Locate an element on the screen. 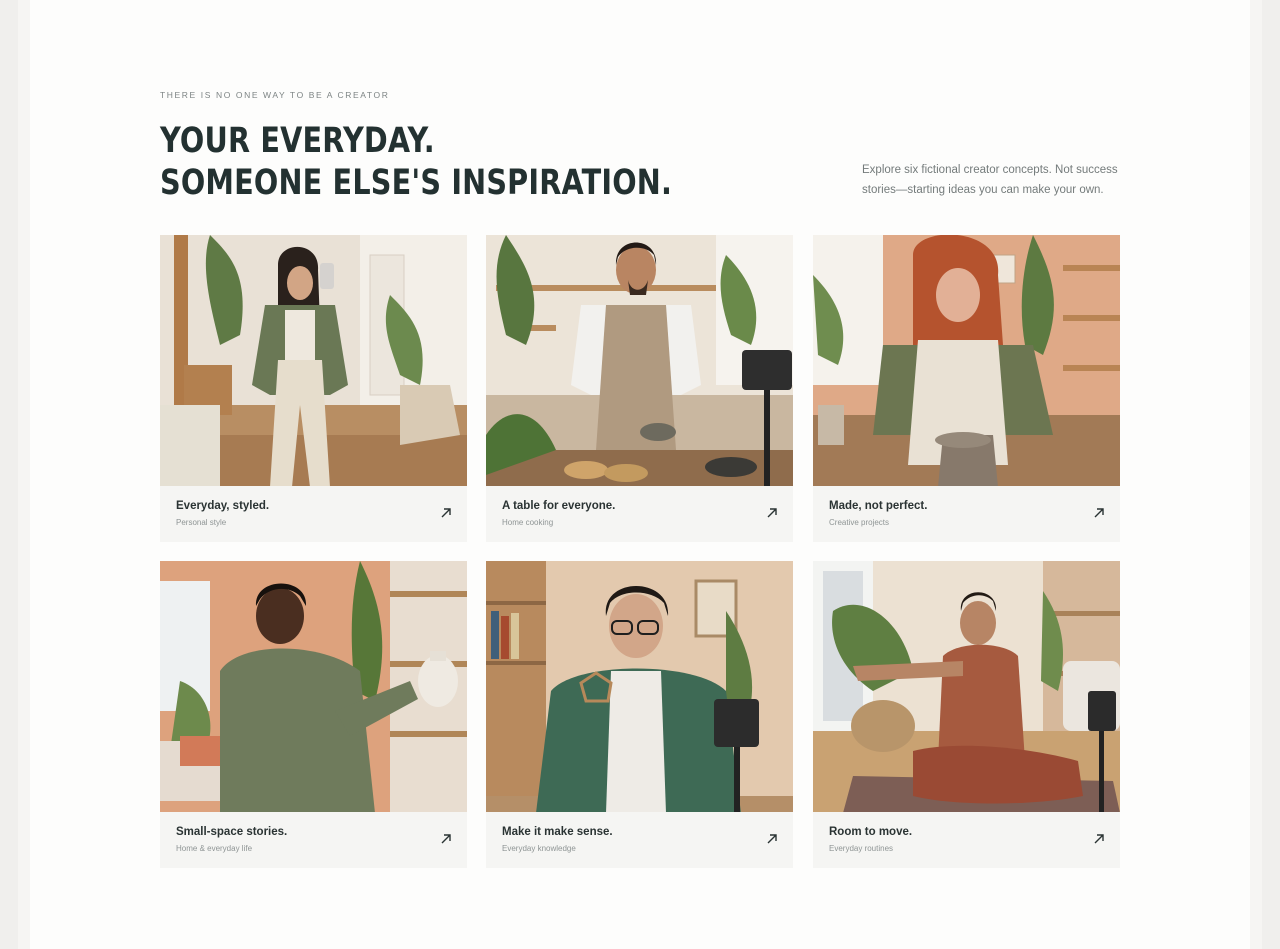 This screenshot has height=949, width=1280. card-subtitle: Creative projects is located at coordinates (859, 522).